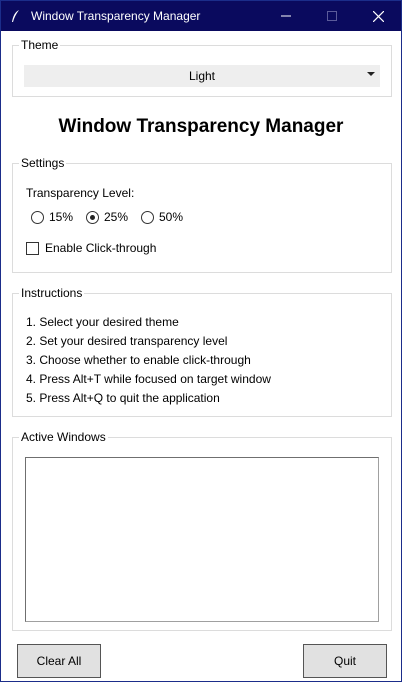 The height and width of the screenshot is (682, 402). Describe the element at coordinates (371, 74) in the screenshot. I see `dropdown-arrow-icon` at that location.